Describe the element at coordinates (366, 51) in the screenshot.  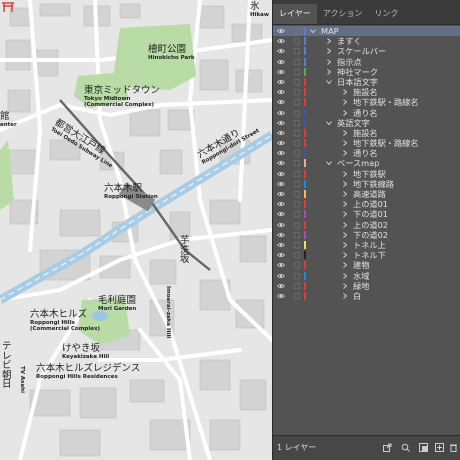
I see `layer-row: スケールバー` at that location.